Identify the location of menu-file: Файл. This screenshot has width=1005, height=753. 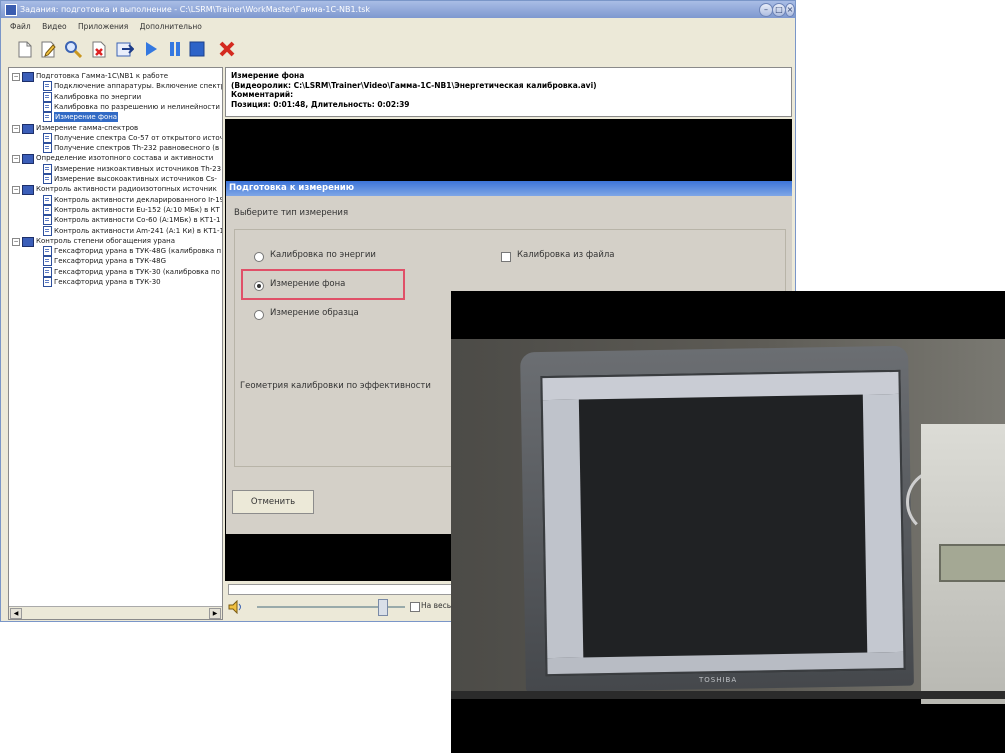
(20, 26).